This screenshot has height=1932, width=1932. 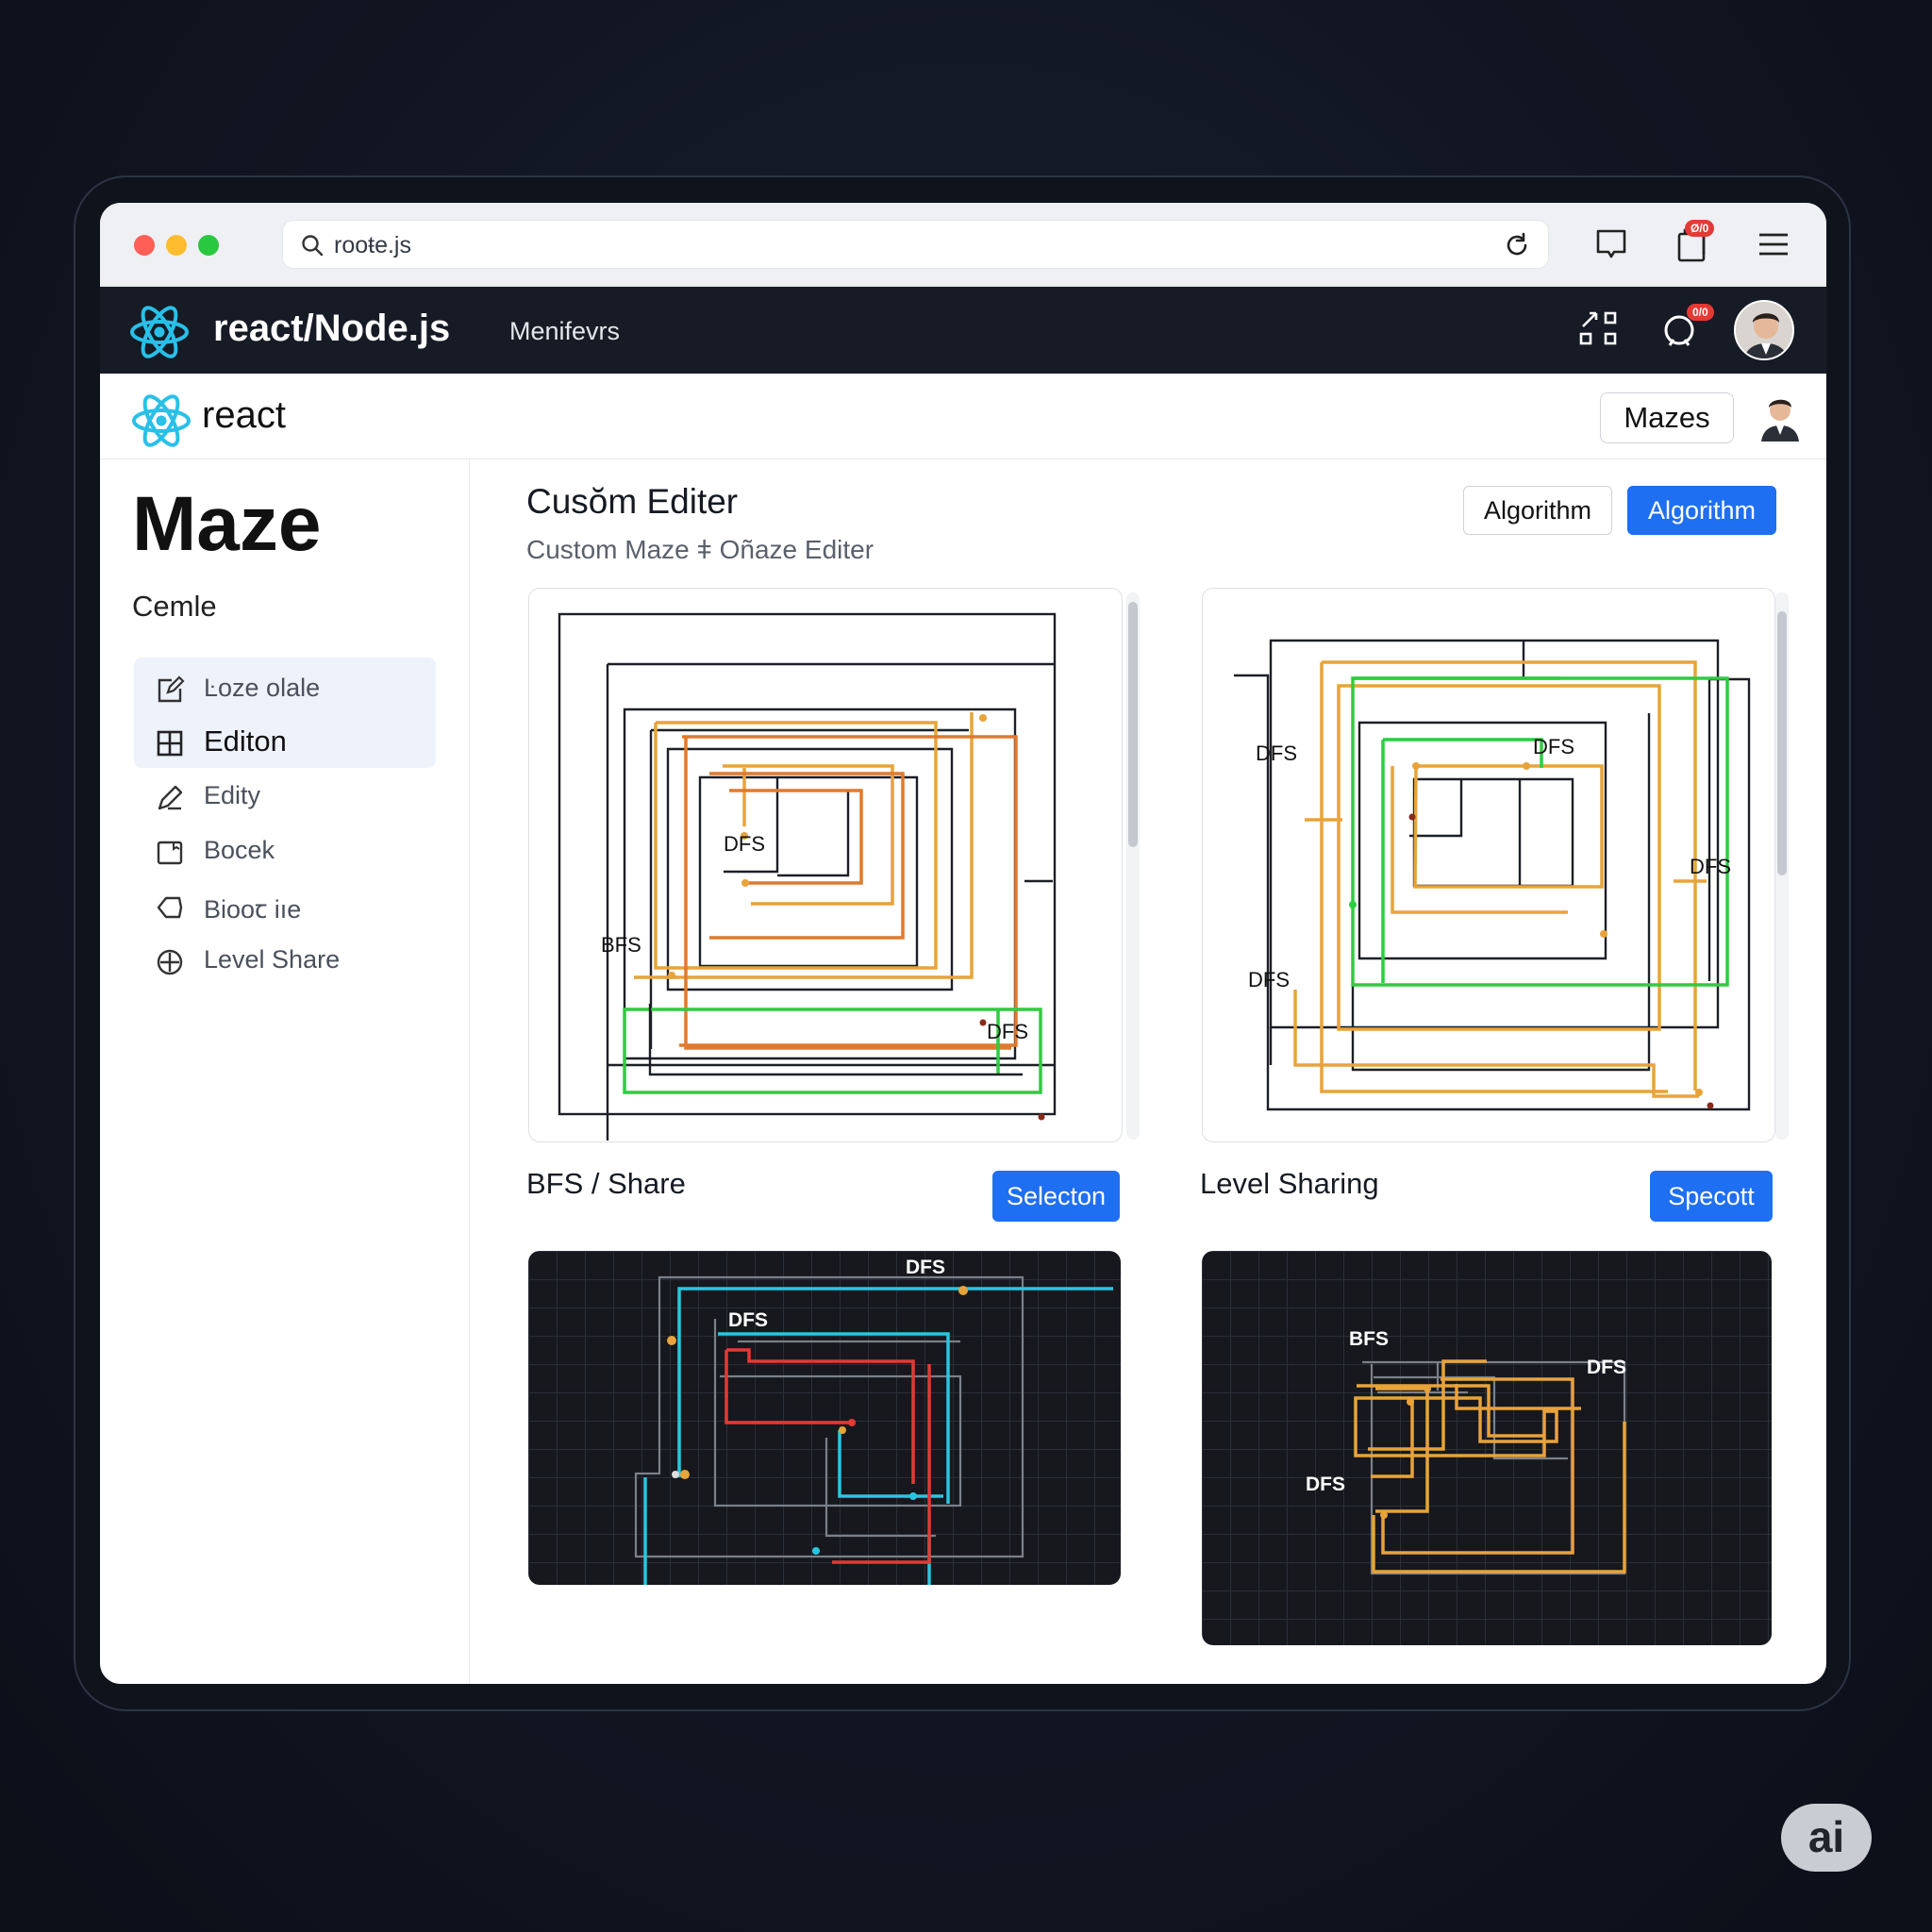 What do you see at coordinates (1611, 247) in the screenshot?
I see `comment-icon` at bounding box center [1611, 247].